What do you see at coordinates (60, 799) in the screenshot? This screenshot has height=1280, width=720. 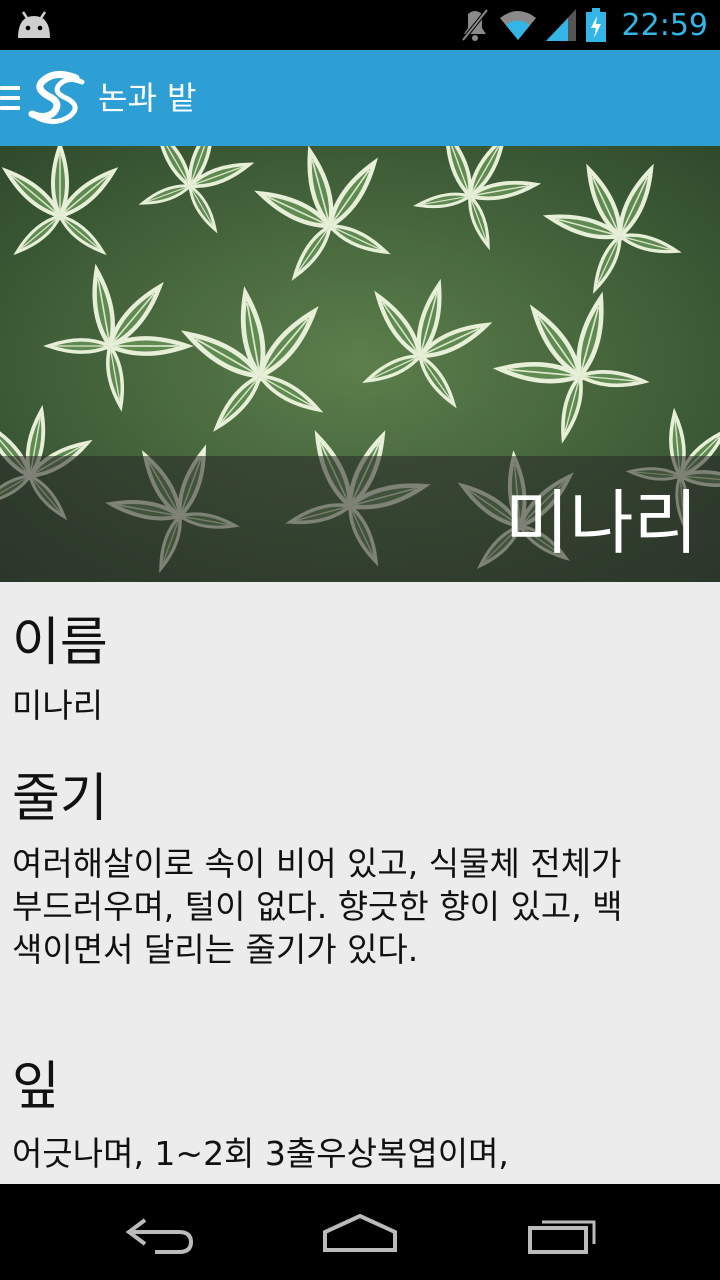 I see `section-heading-stem: 줄기` at bounding box center [60, 799].